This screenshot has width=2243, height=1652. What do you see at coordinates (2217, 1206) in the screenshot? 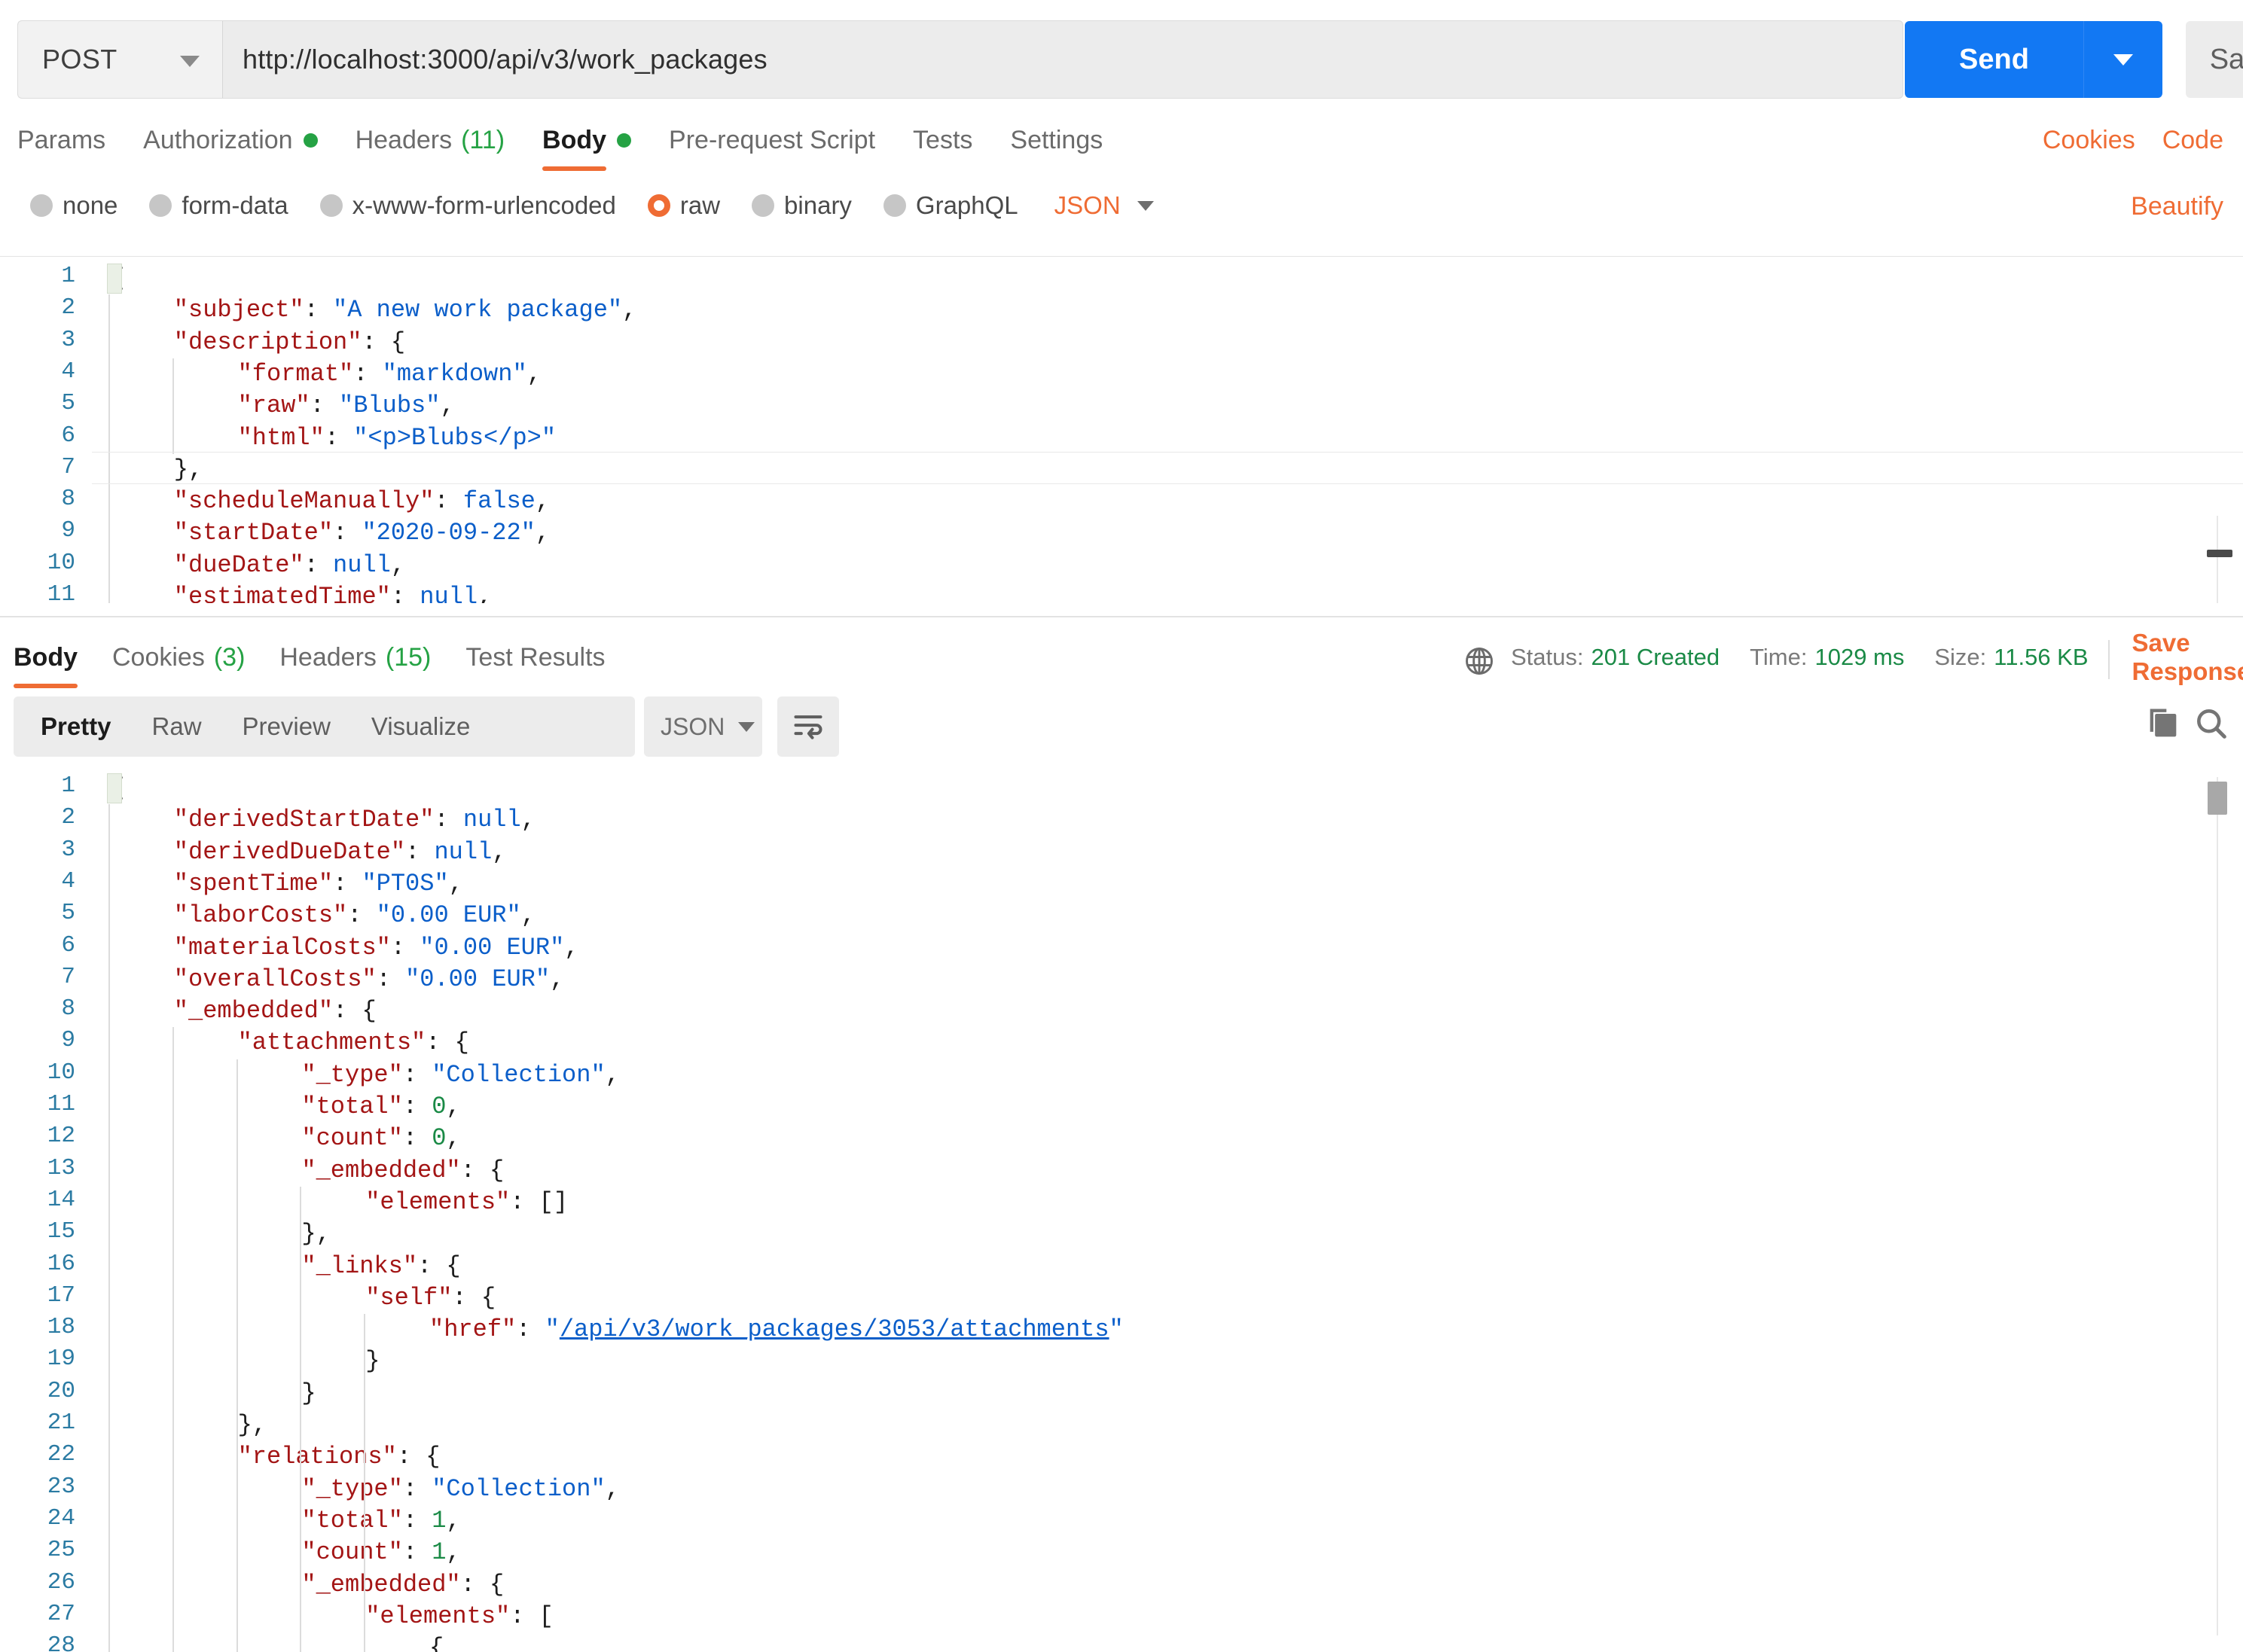
I see `response-scrollbar-track` at bounding box center [2217, 1206].